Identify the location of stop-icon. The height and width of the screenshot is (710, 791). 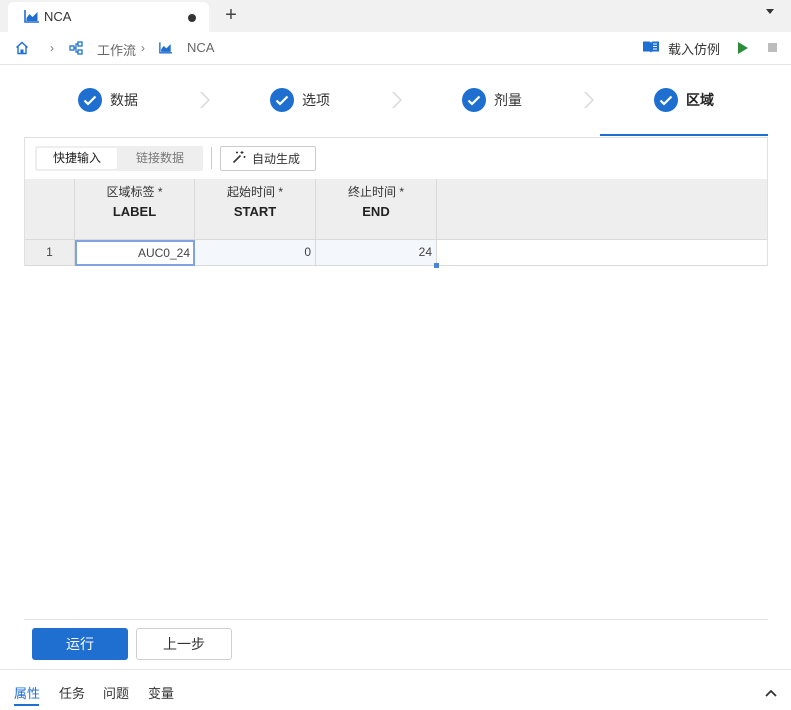
(772, 47).